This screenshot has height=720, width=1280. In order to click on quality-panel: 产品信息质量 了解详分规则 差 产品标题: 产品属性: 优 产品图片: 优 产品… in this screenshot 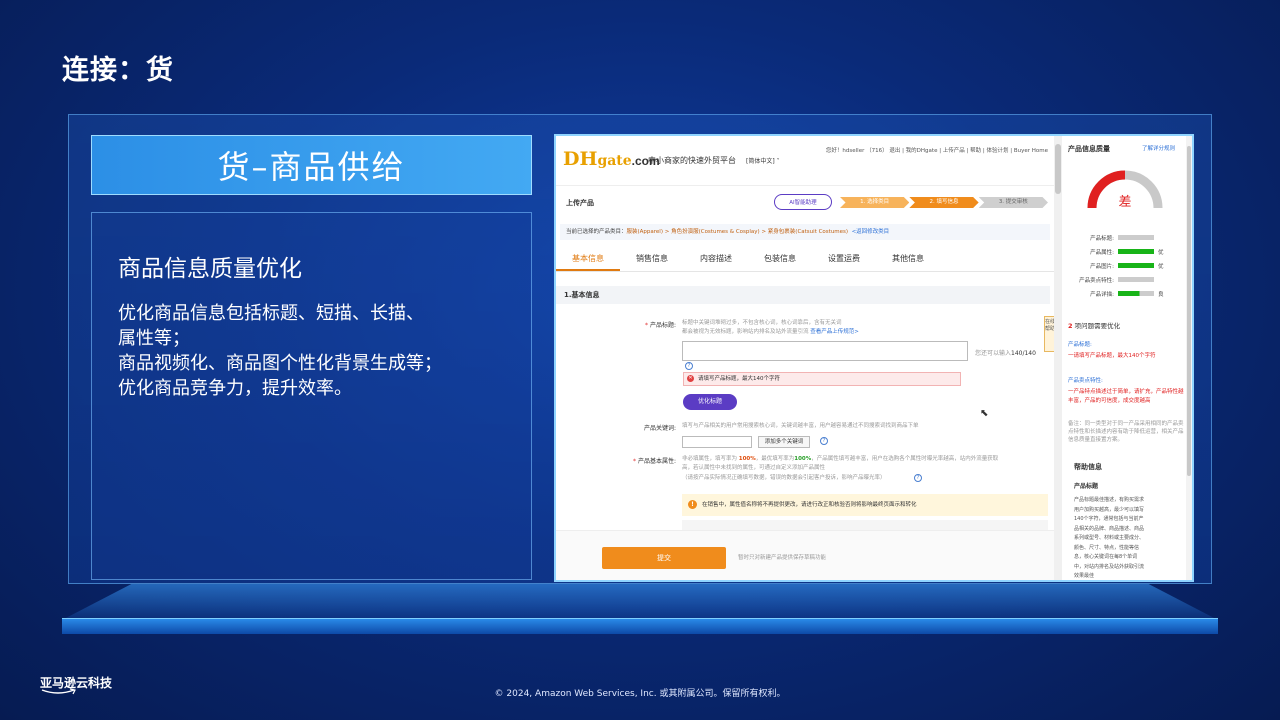, I will do `click(1127, 358)`.